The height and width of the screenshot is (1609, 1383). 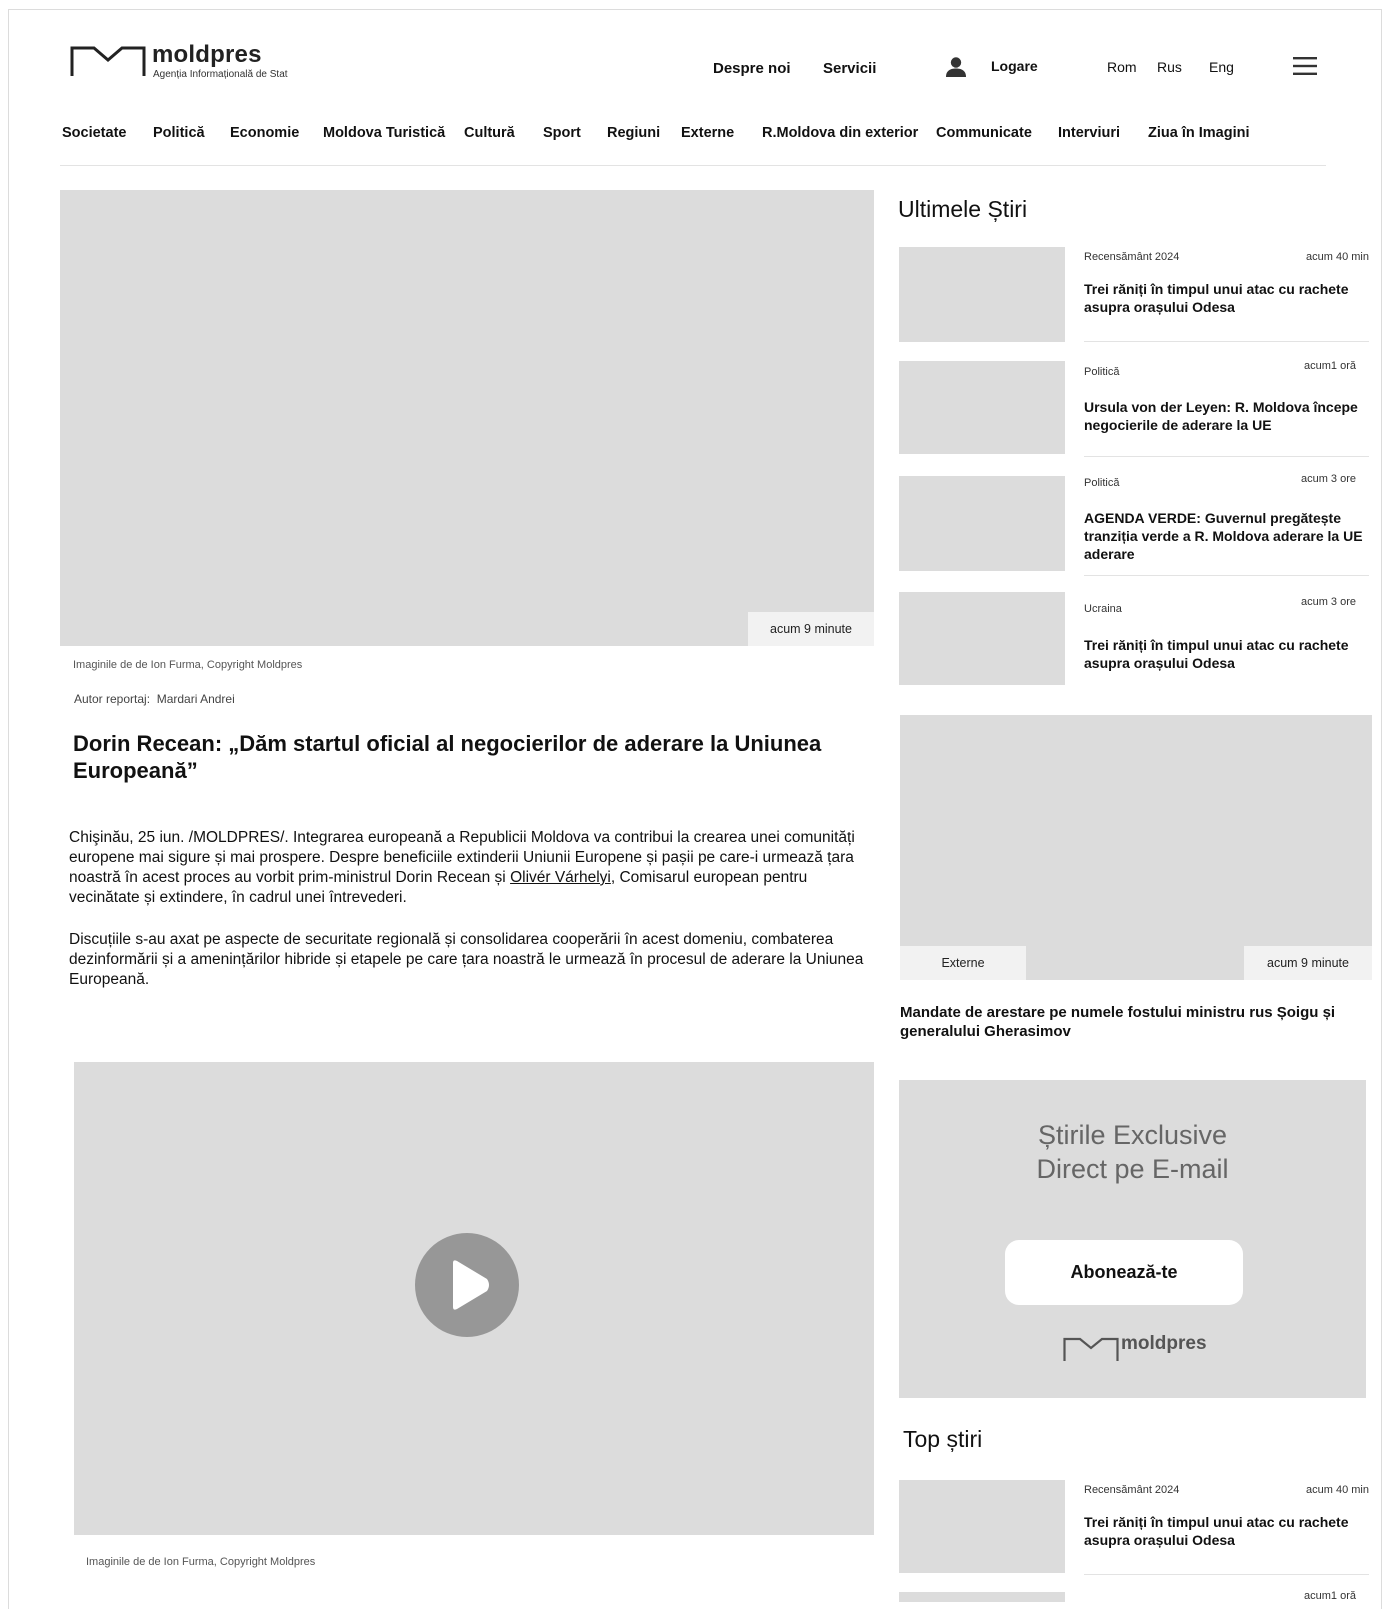 I want to click on lang-eng: Eng, so click(x=1221, y=67).